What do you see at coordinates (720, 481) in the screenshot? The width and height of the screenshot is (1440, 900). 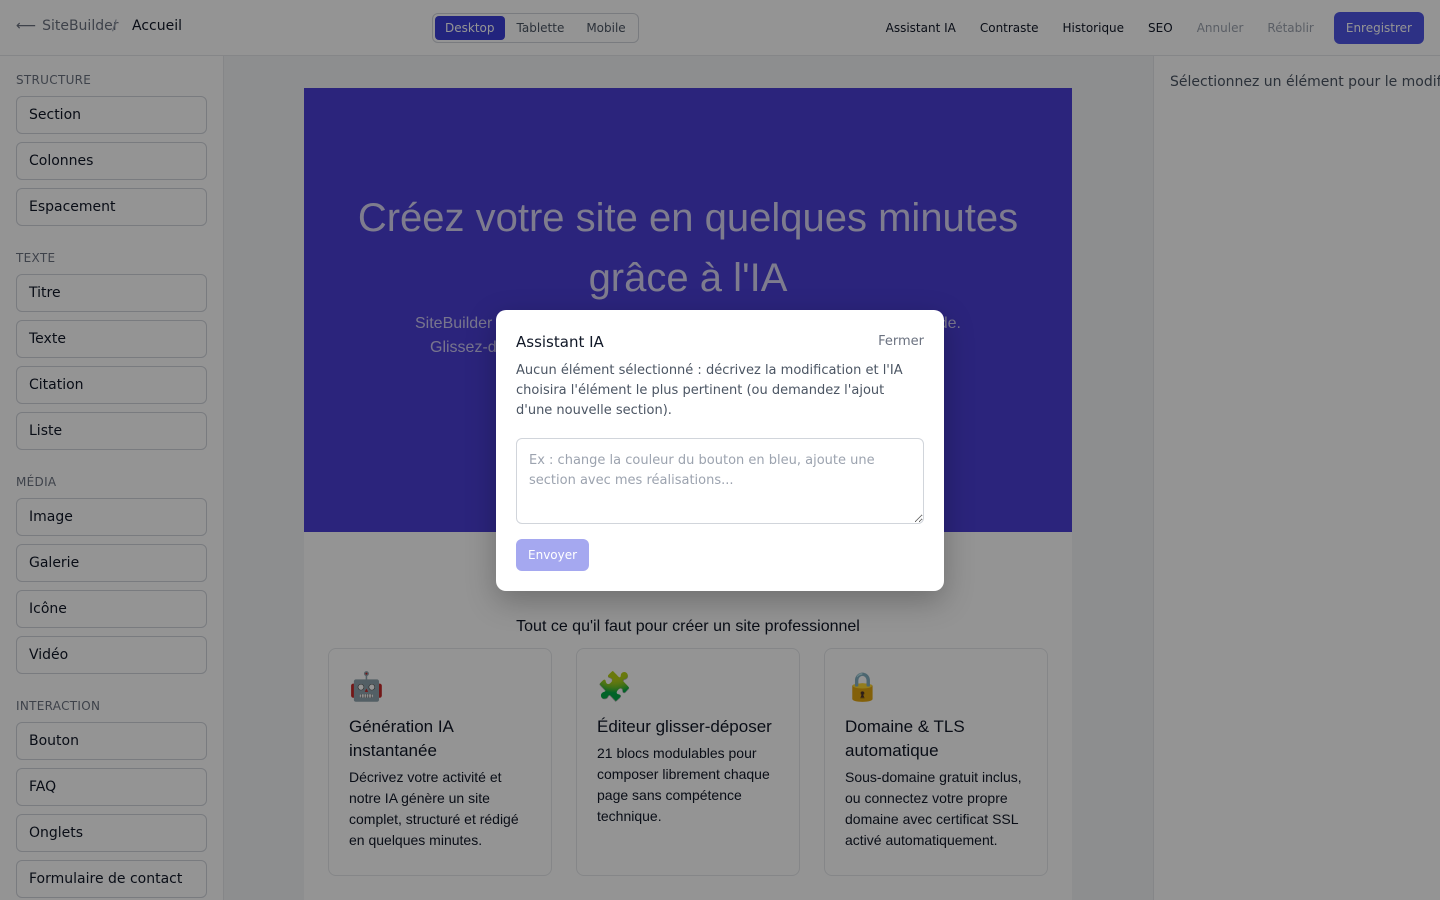 I see `ai-prompt-input` at bounding box center [720, 481].